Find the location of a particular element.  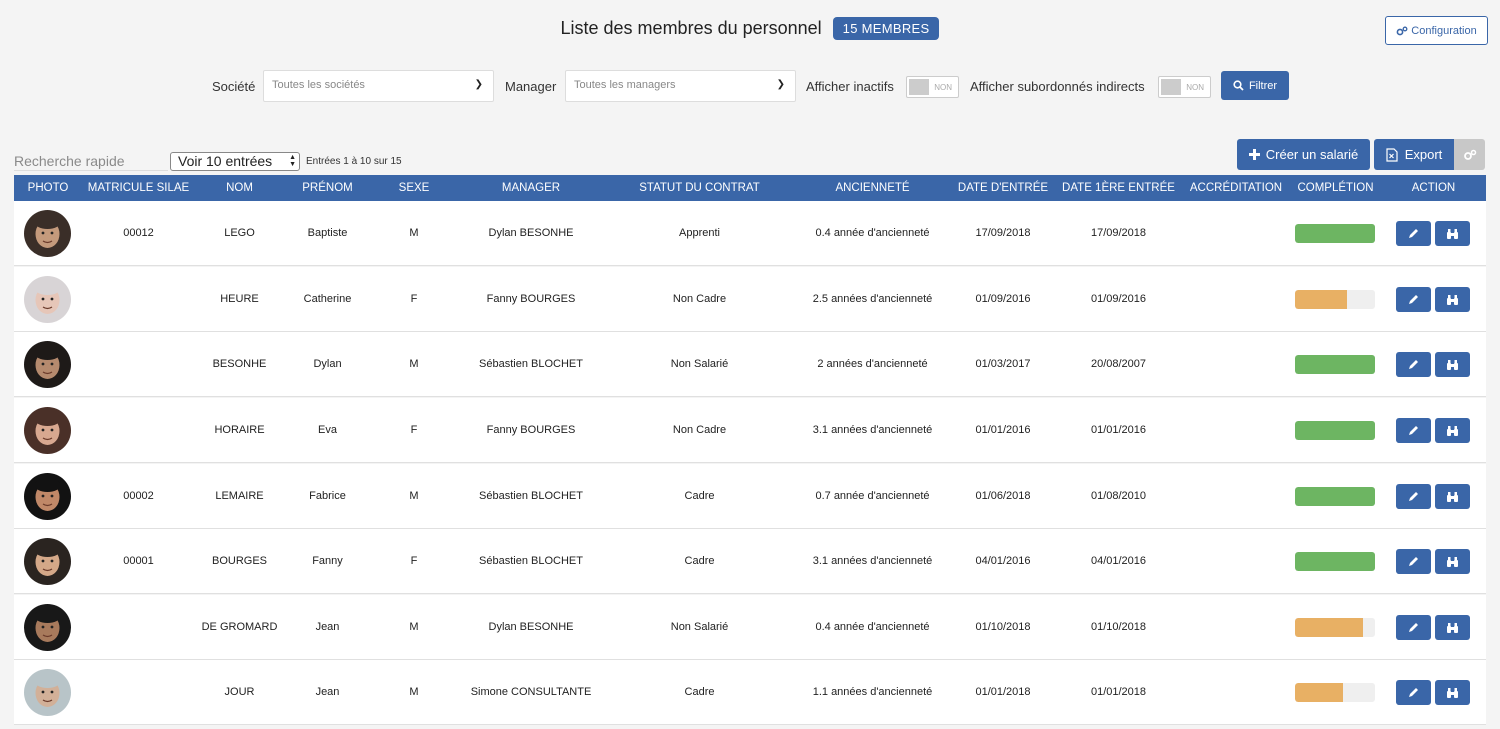

create-employee-label: Créer un salarié is located at coordinates (1312, 154).